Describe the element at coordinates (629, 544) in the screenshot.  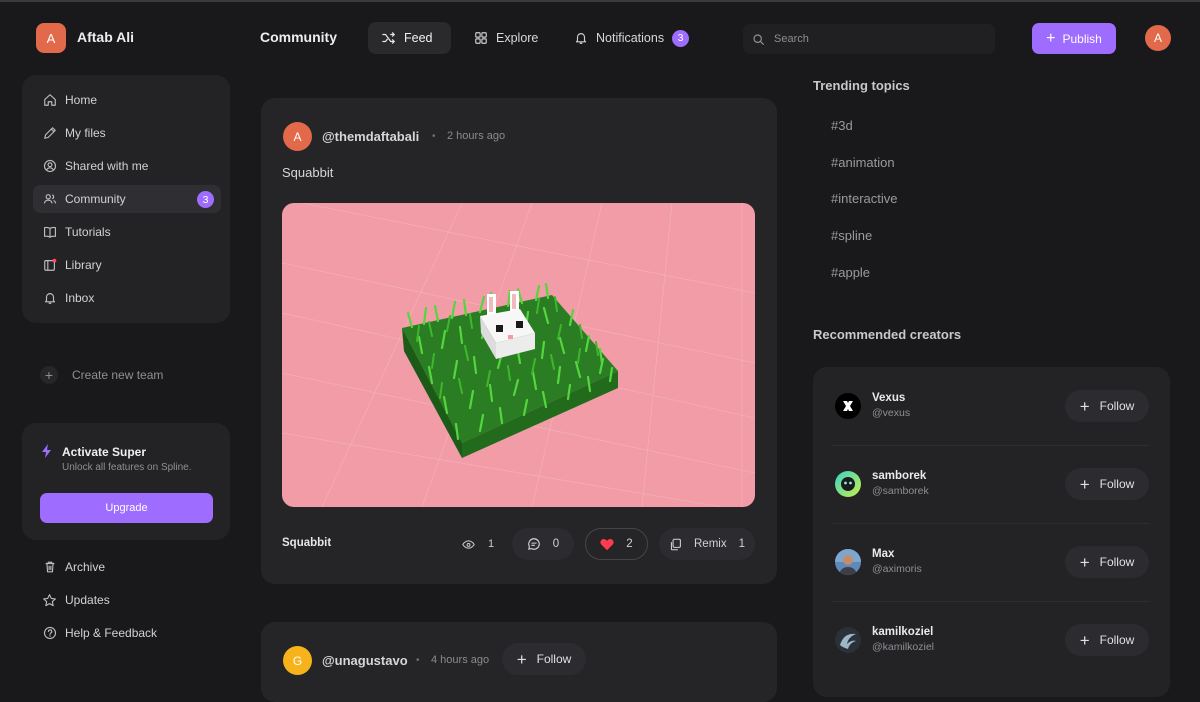
I see `like-count: 2` at that location.